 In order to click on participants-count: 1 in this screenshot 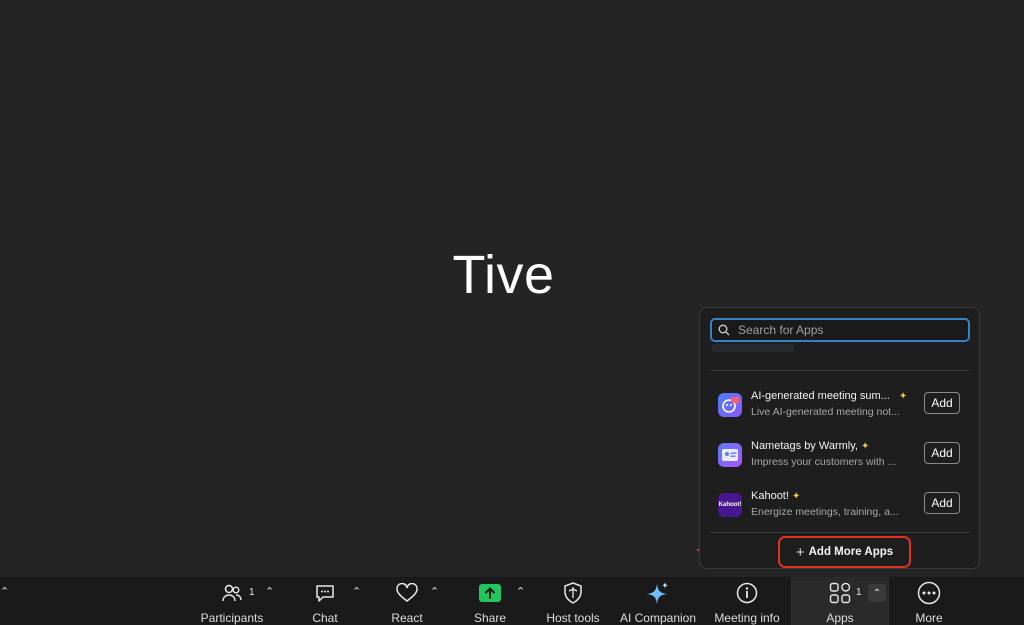, I will do `click(252, 592)`.